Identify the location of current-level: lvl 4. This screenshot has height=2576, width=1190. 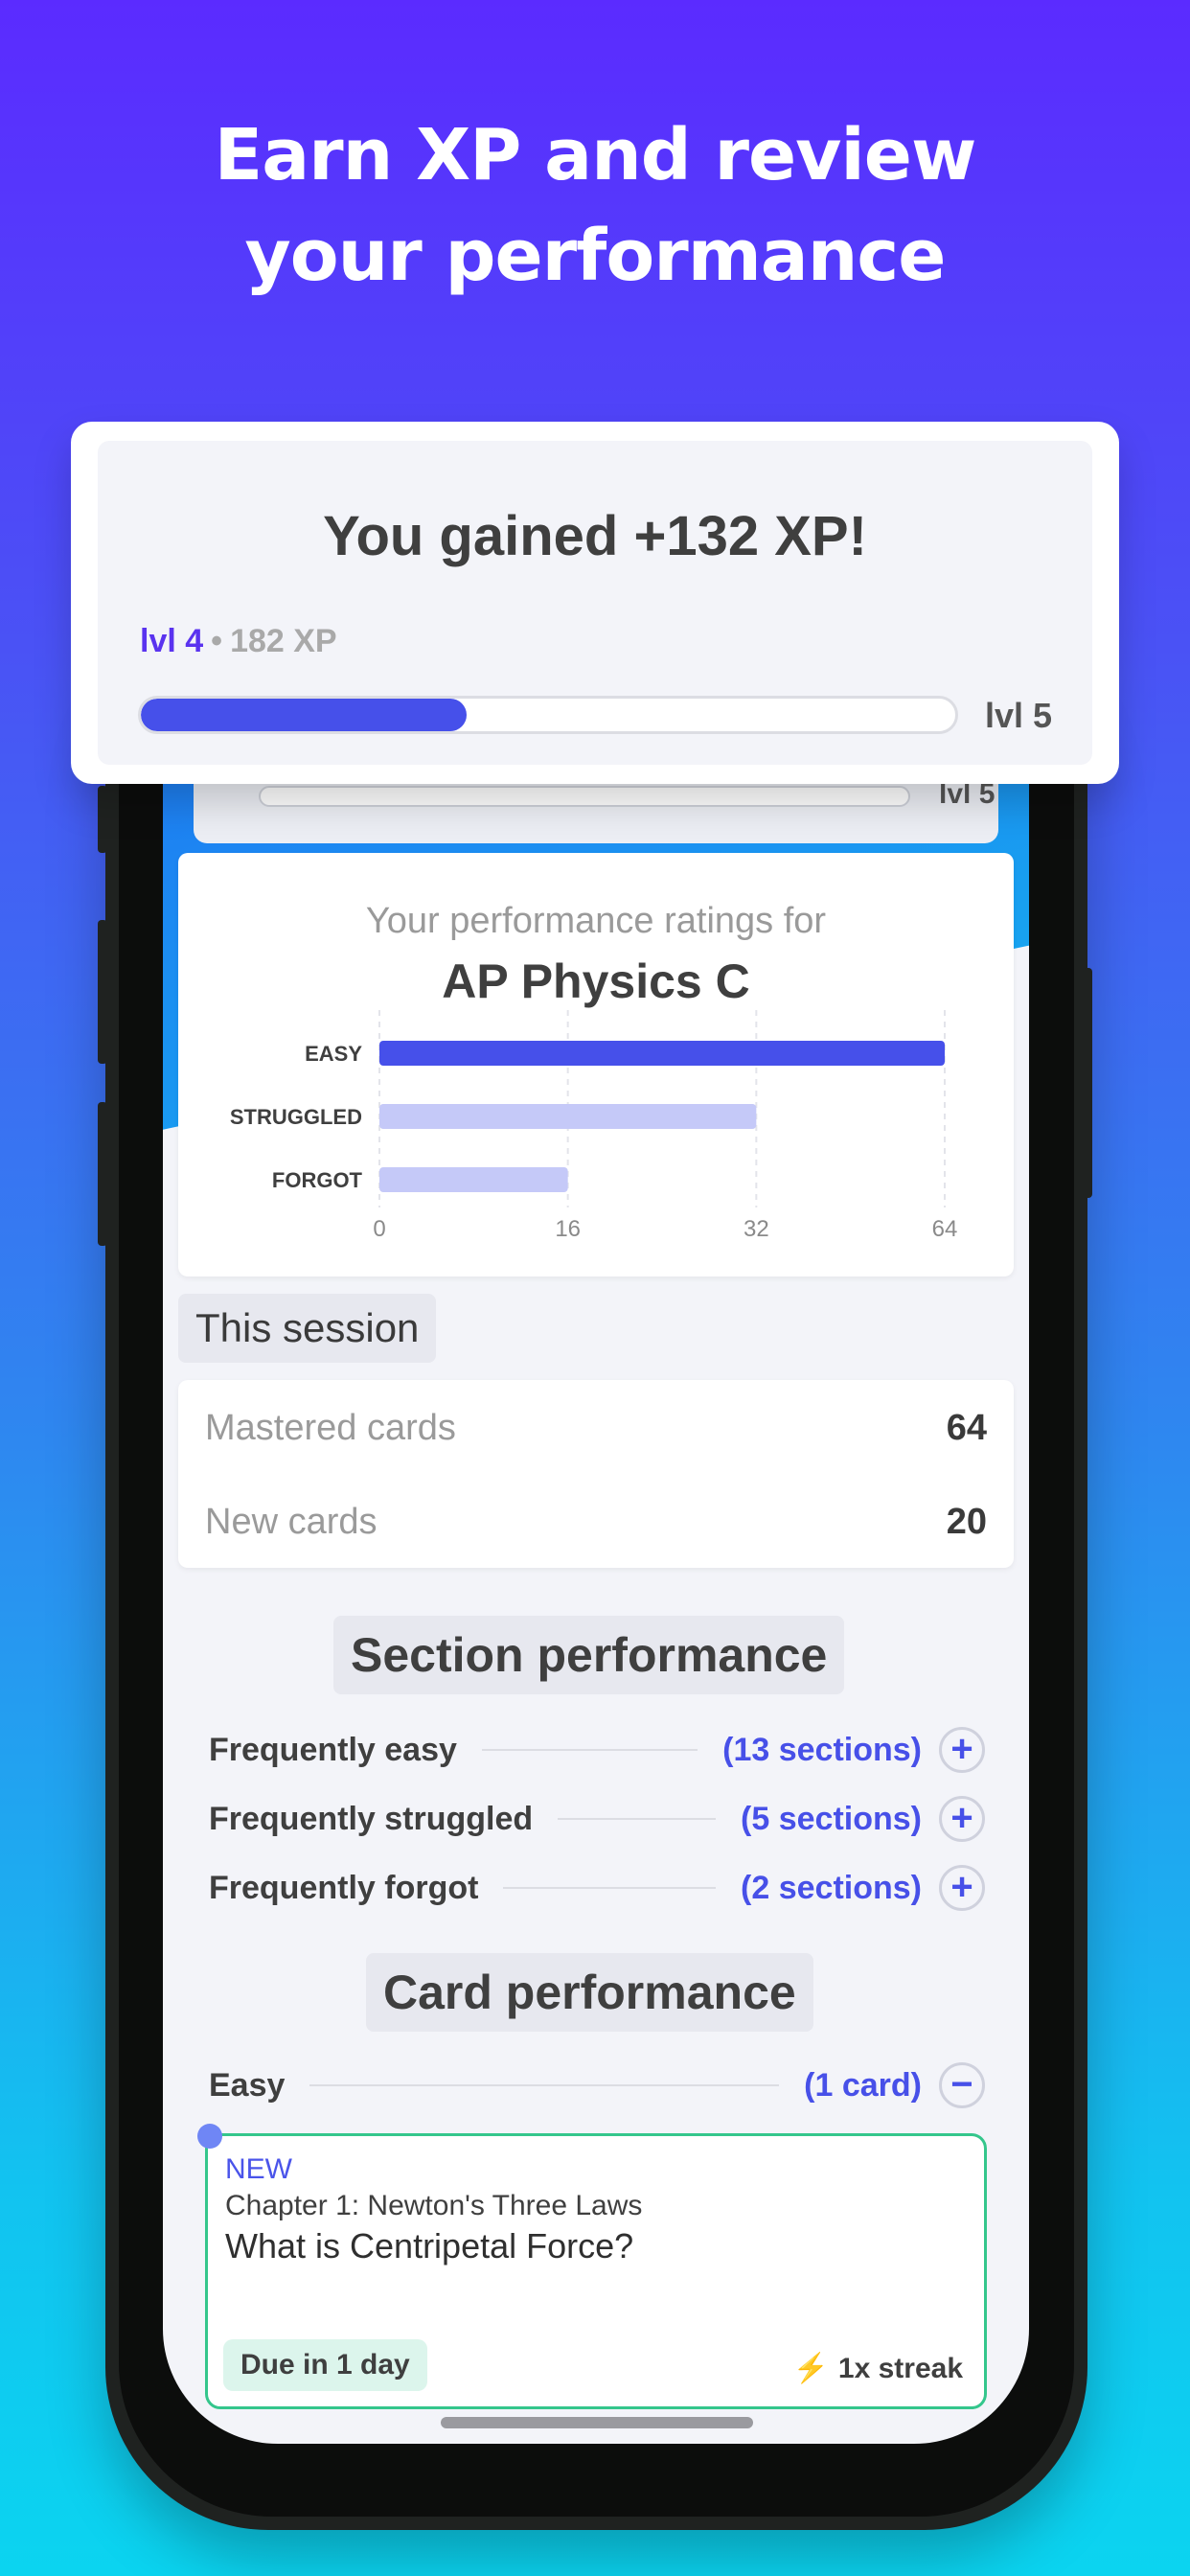
(172, 641).